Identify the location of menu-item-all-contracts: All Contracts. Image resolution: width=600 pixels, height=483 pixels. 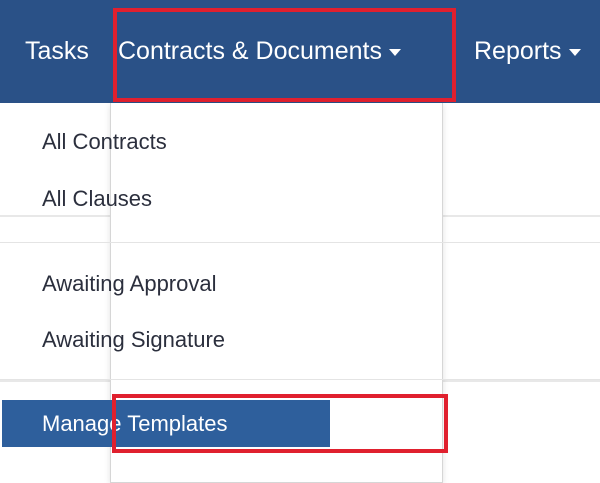
(300, 142).